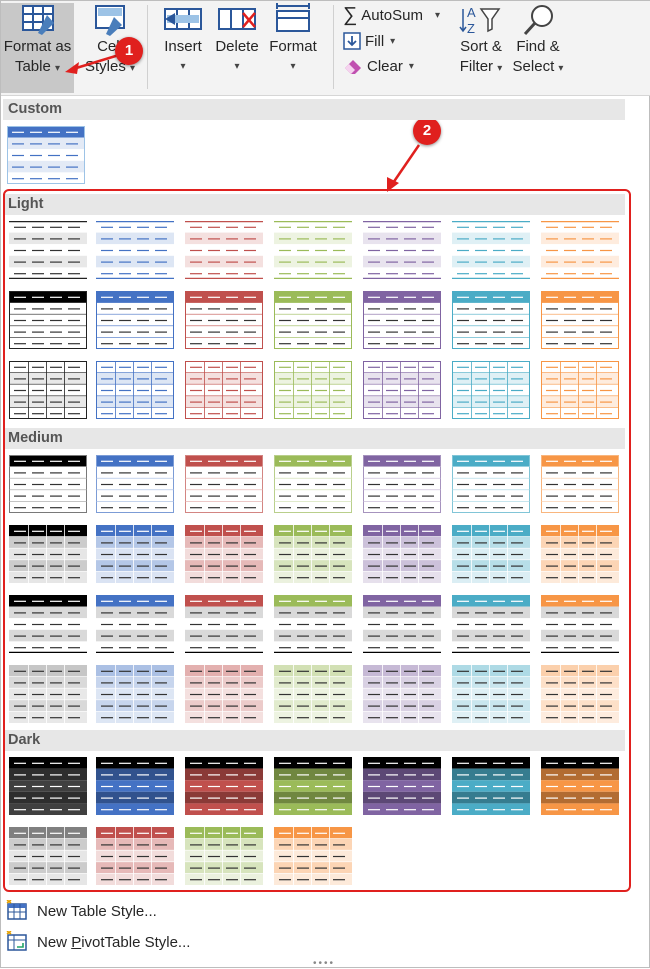 The height and width of the screenshot is (969, 650). Describe the element at coordinates (427, 131) in the screenshot. I see `callout-badge-2: 2` at that location.